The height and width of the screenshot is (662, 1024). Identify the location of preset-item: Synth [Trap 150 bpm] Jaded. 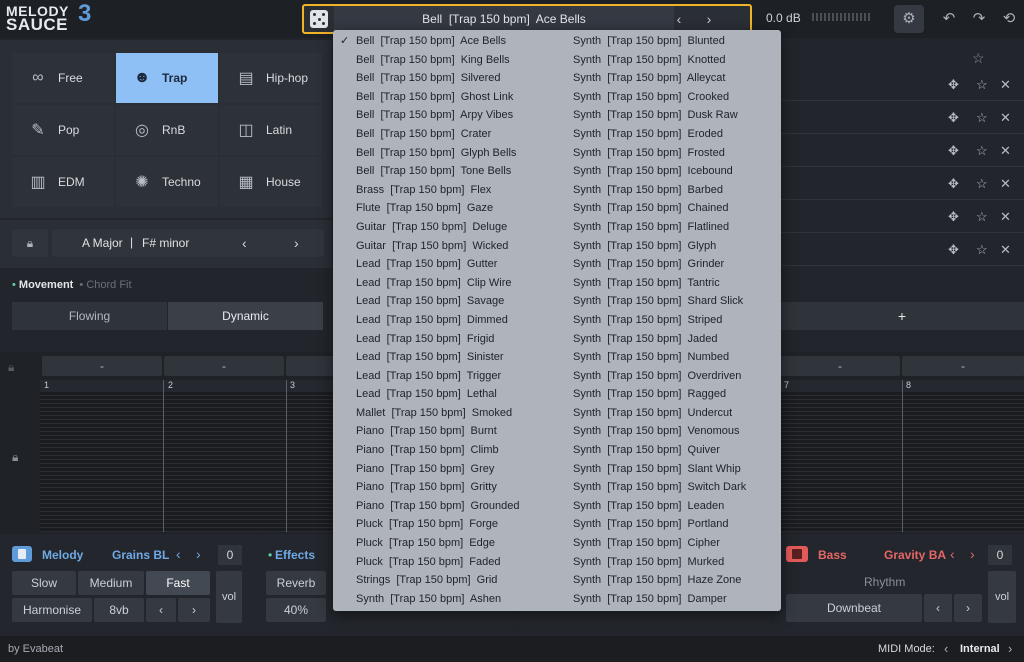
(677, 339).